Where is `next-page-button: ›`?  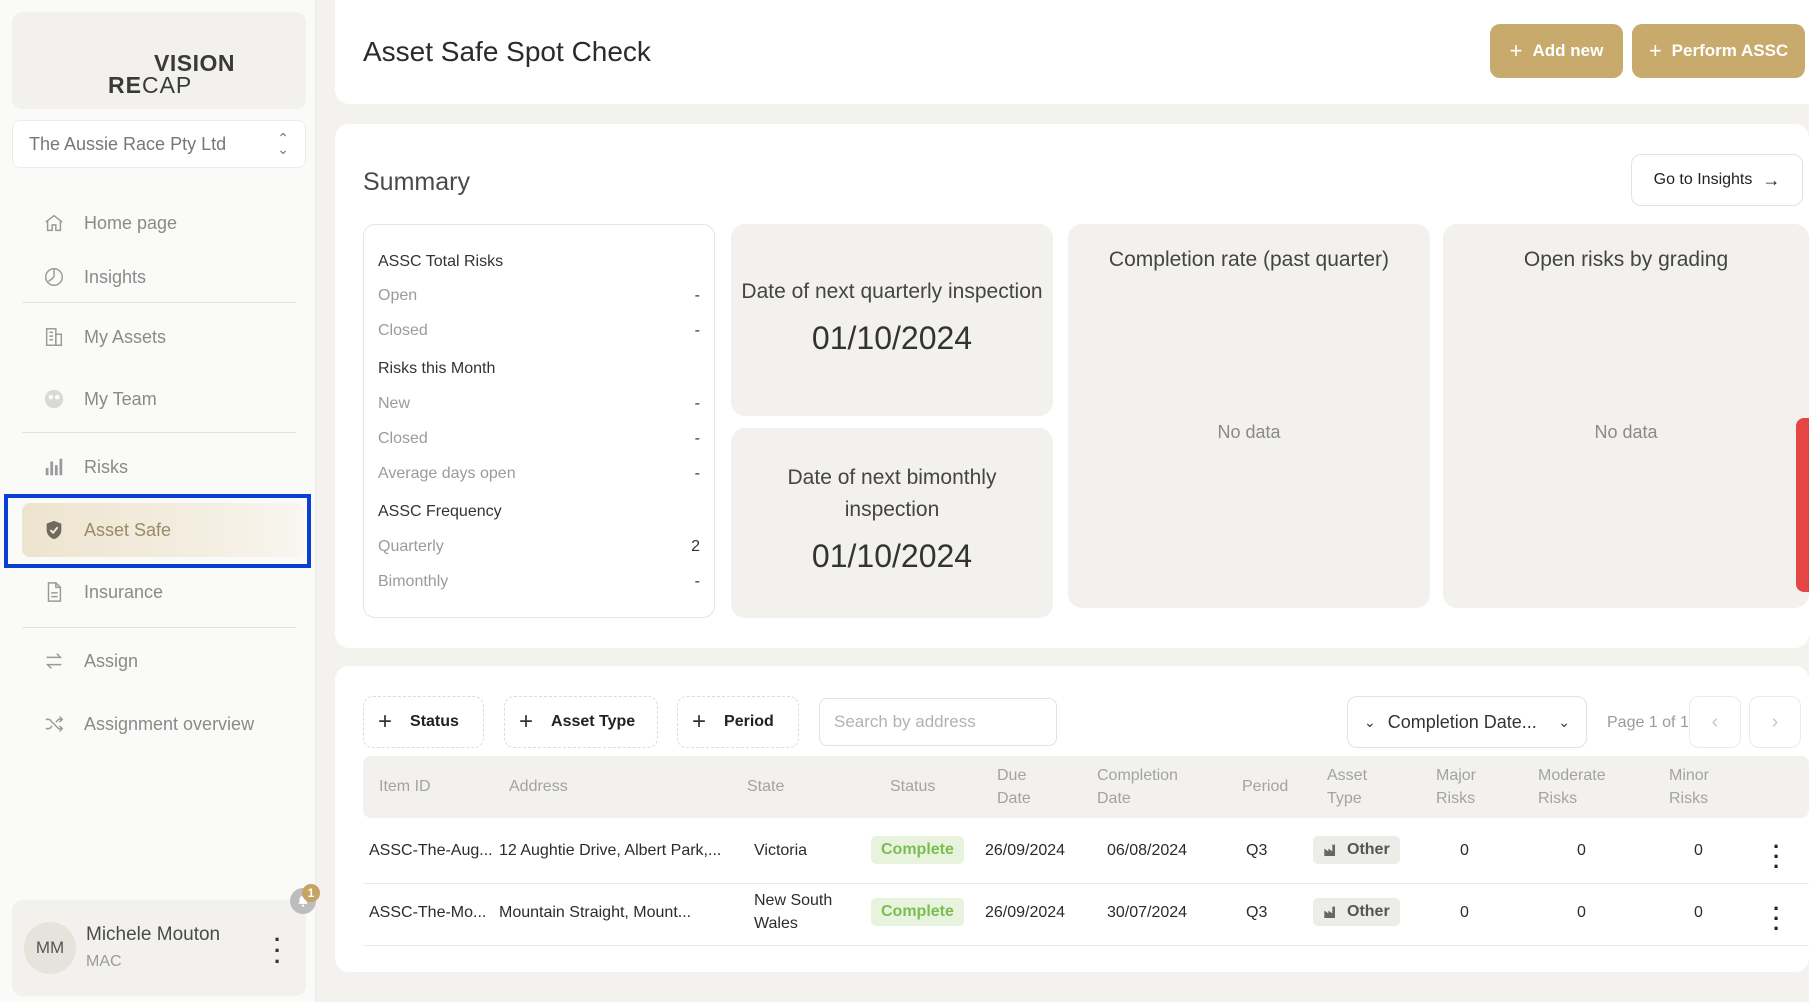 next-page-button: › is located at coordinates (1775, 722).